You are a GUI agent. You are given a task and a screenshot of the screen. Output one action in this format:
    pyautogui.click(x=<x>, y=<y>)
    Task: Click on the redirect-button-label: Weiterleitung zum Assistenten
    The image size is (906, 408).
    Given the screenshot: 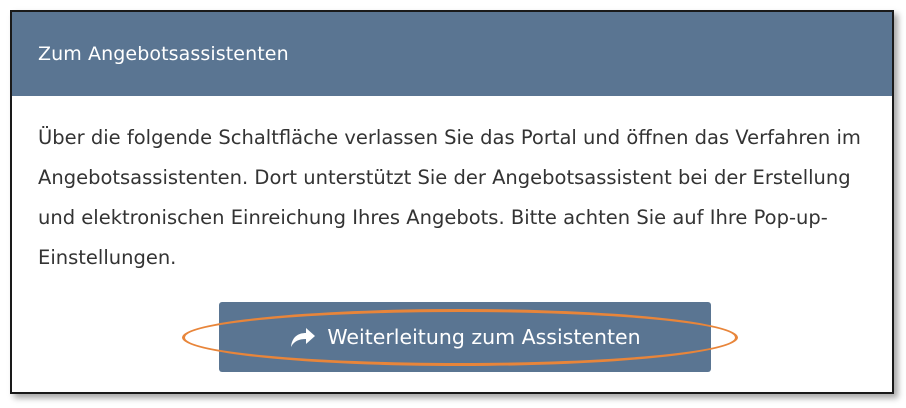 What is the action you would take?
    pyautogui.click(x=484, y=337)
    